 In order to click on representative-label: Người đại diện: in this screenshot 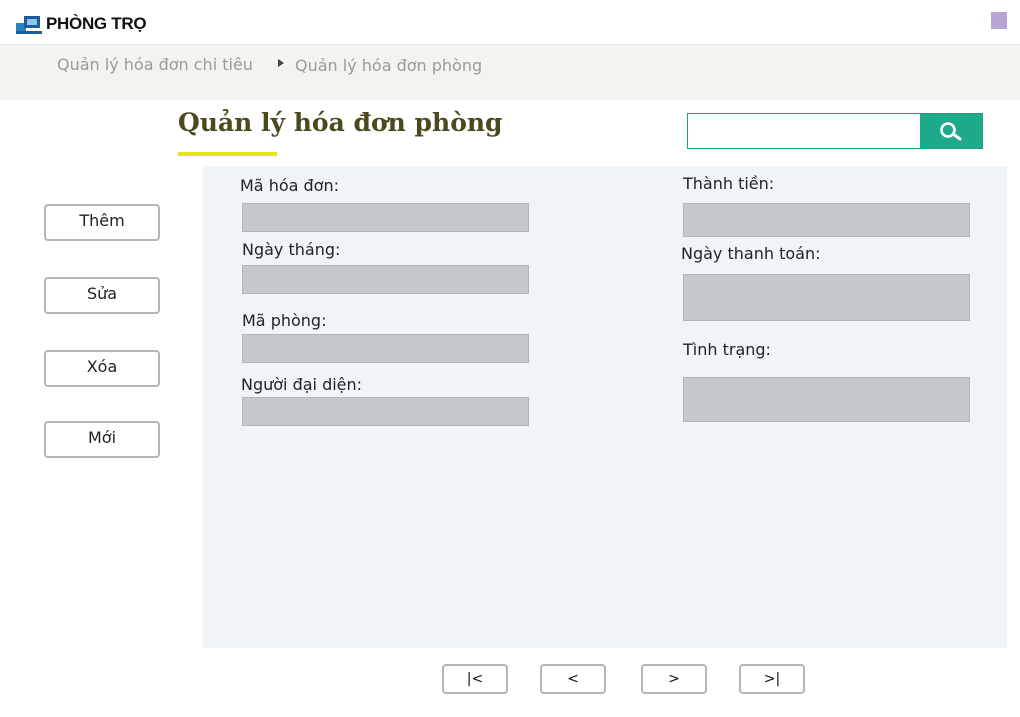, I will do `click(302, 384)`.